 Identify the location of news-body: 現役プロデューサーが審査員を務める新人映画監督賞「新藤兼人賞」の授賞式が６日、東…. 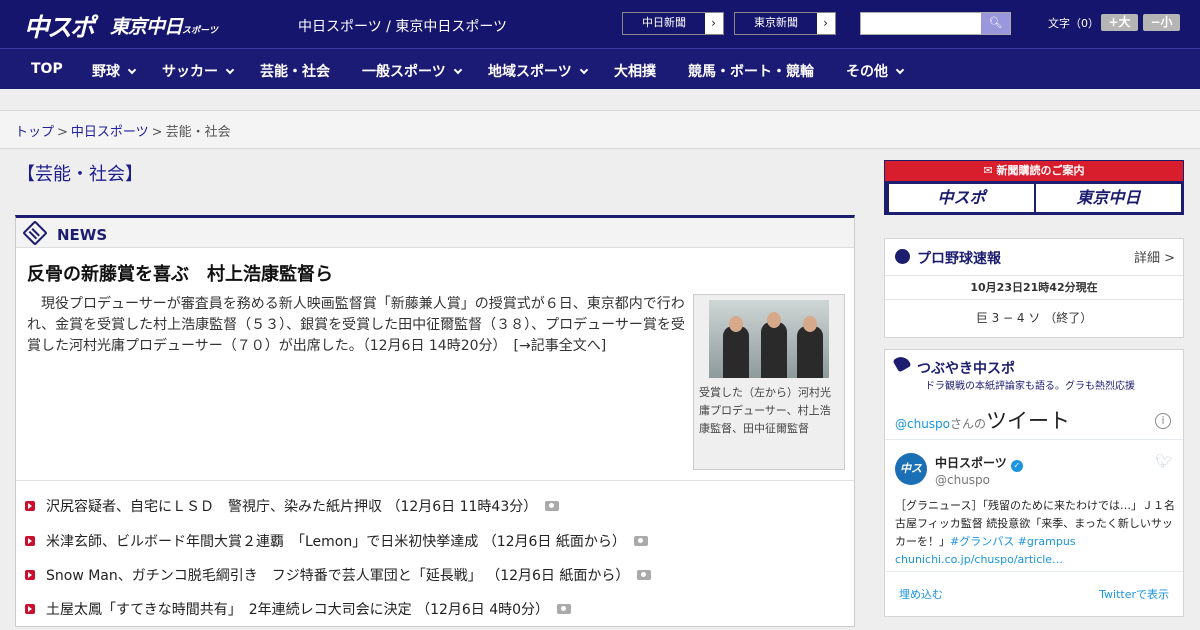
(356, 325).